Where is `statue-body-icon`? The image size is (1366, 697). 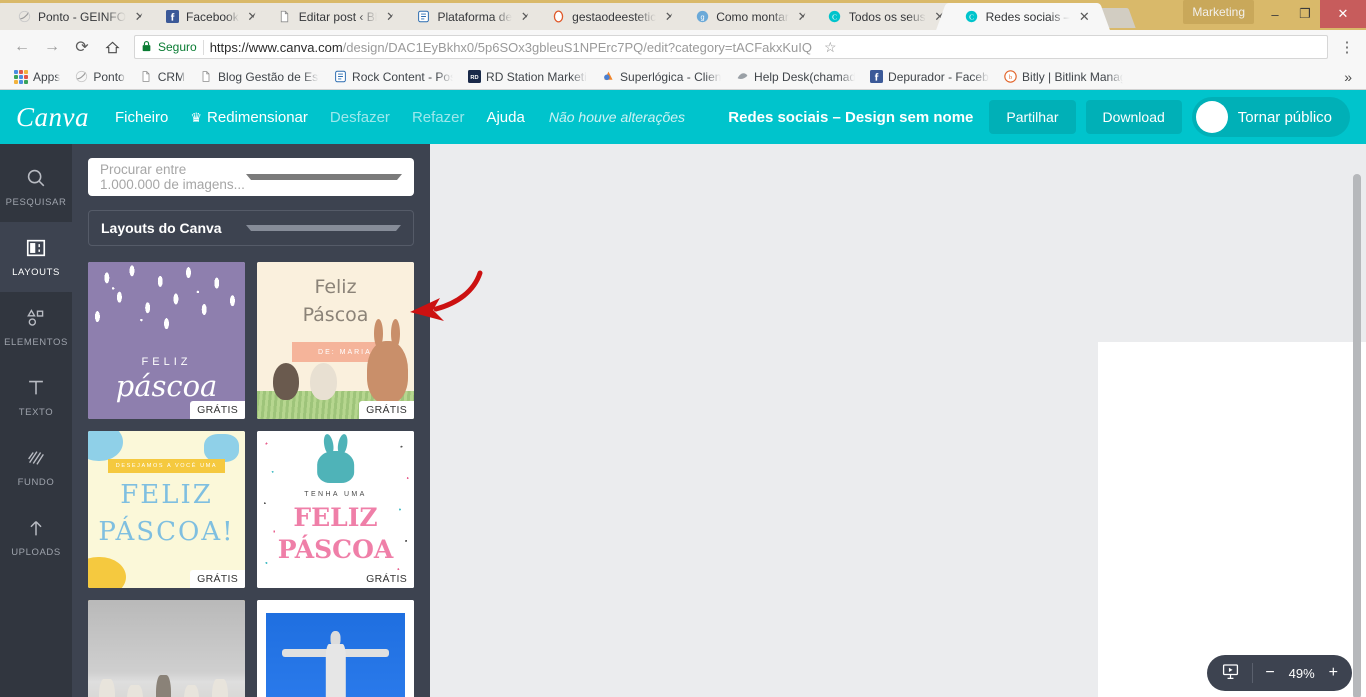 statue-body-icon is located at coordinates (335, 670).